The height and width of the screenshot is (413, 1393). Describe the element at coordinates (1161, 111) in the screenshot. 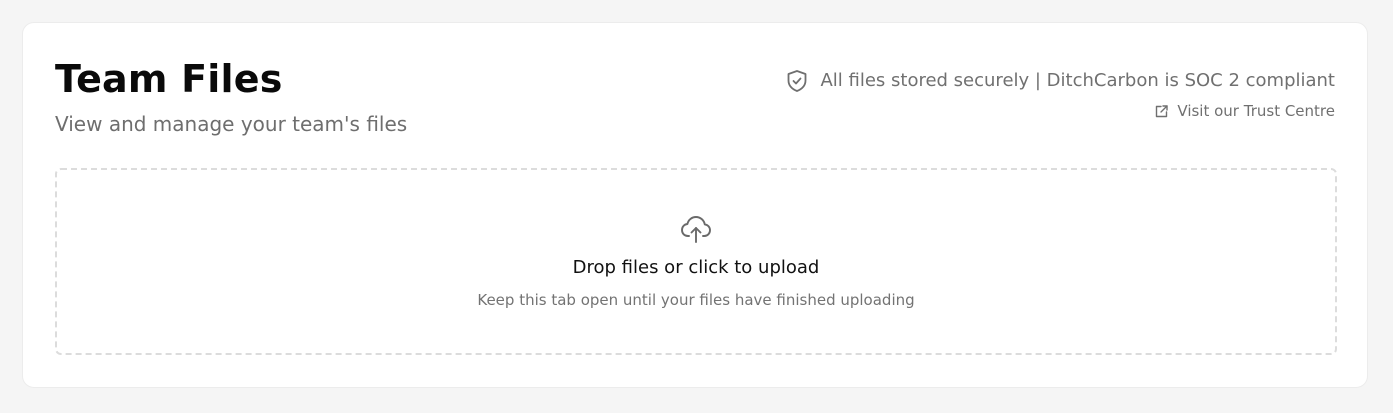

I see `external-link-icon` at that location.